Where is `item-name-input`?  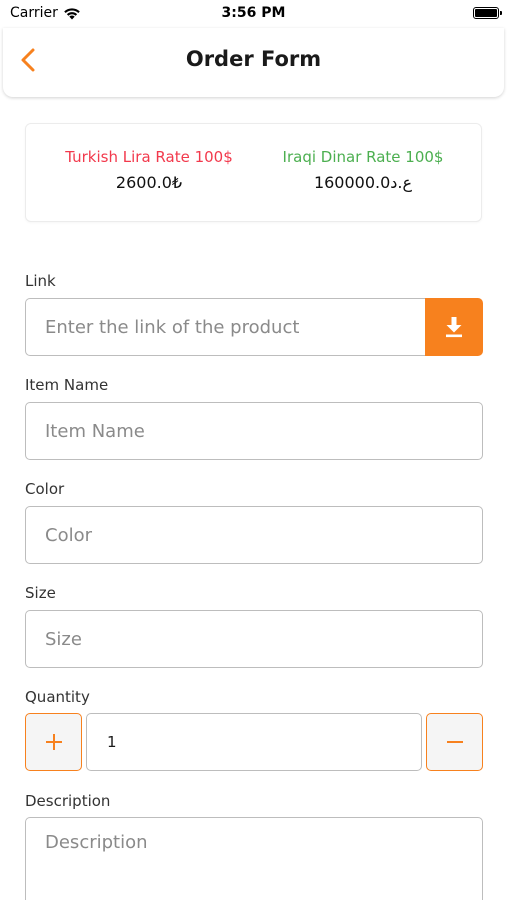
item-name-input is located at coordinates (263, 431).